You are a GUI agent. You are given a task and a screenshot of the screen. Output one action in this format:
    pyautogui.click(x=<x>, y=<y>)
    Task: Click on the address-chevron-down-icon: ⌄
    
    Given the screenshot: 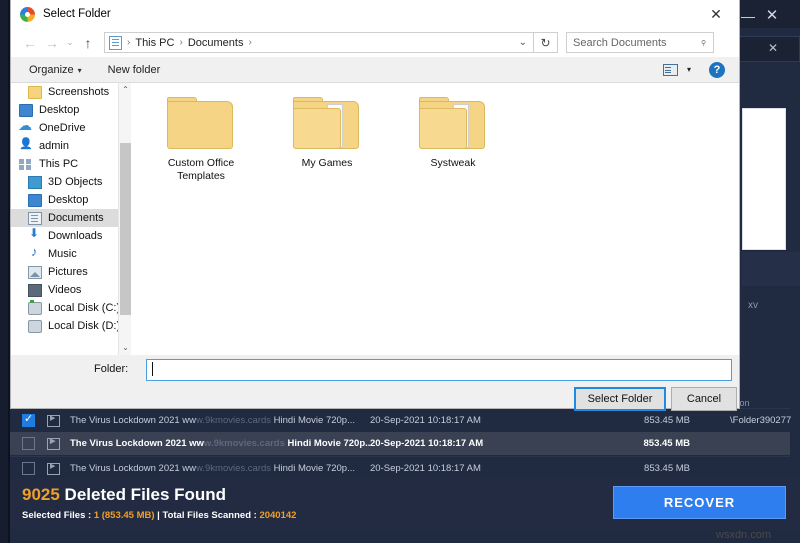 What is the action you would take?
    pyautogui.click(x=523, y=42)
    